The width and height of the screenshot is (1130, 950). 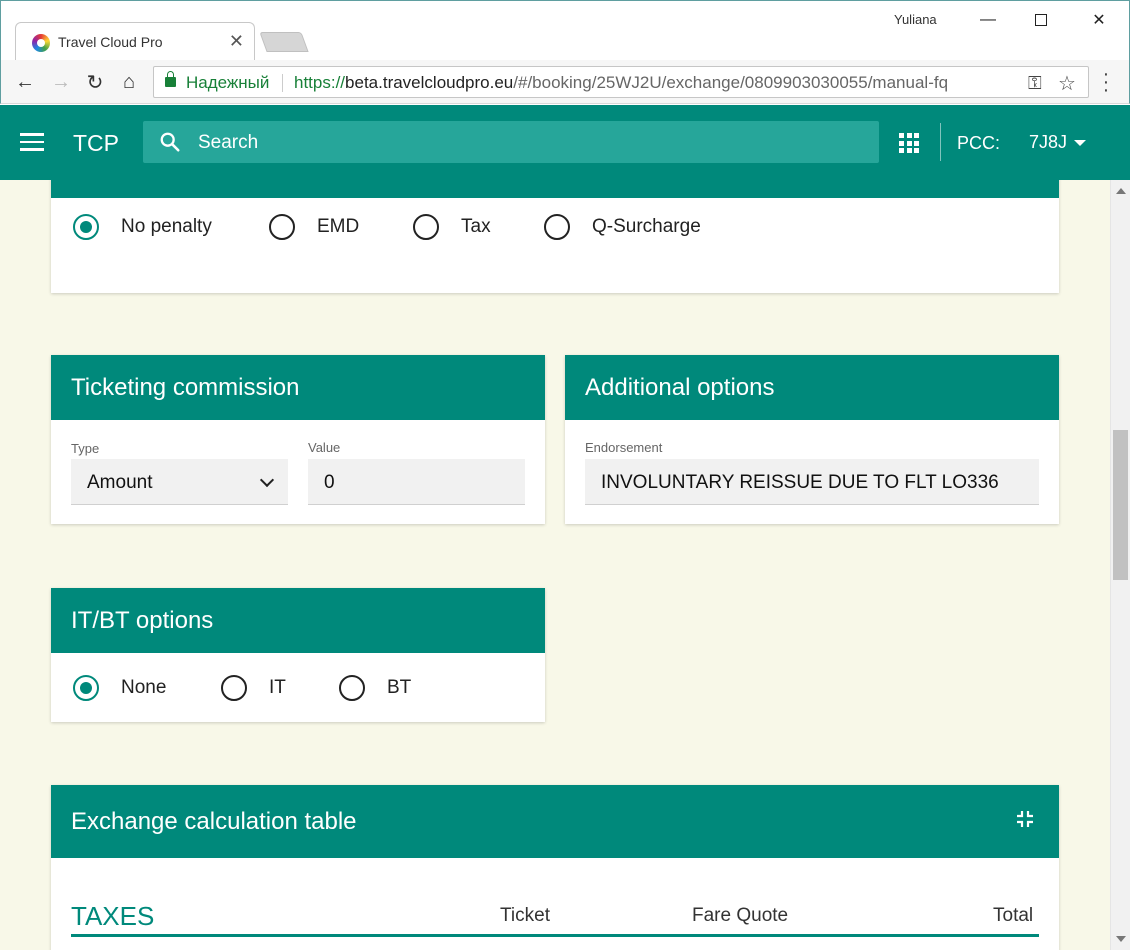 What do you see at coordinates (1067, 83) in the screenshot?
I see `bookmark-star-icon: ☆` at bounding box center [1067, 83].